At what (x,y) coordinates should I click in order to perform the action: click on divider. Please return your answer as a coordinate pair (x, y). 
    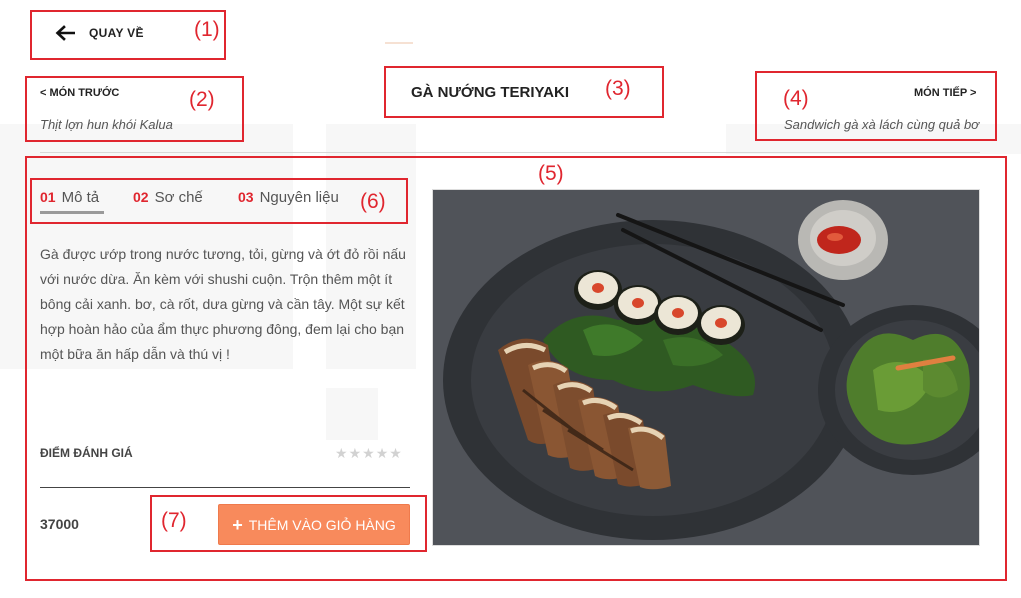
    Looking at the image, I should click on (510, 152).